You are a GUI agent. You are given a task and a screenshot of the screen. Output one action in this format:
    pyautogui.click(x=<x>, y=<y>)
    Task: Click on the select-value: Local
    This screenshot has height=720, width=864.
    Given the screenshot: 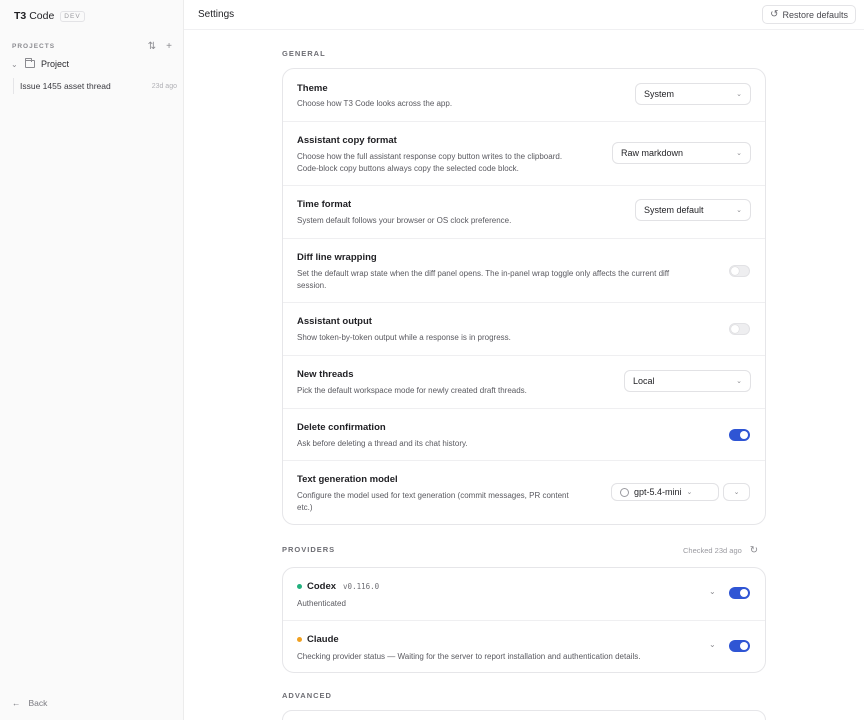 What is the action you would take?
    pyautogui.click(x=644, y=381)
    